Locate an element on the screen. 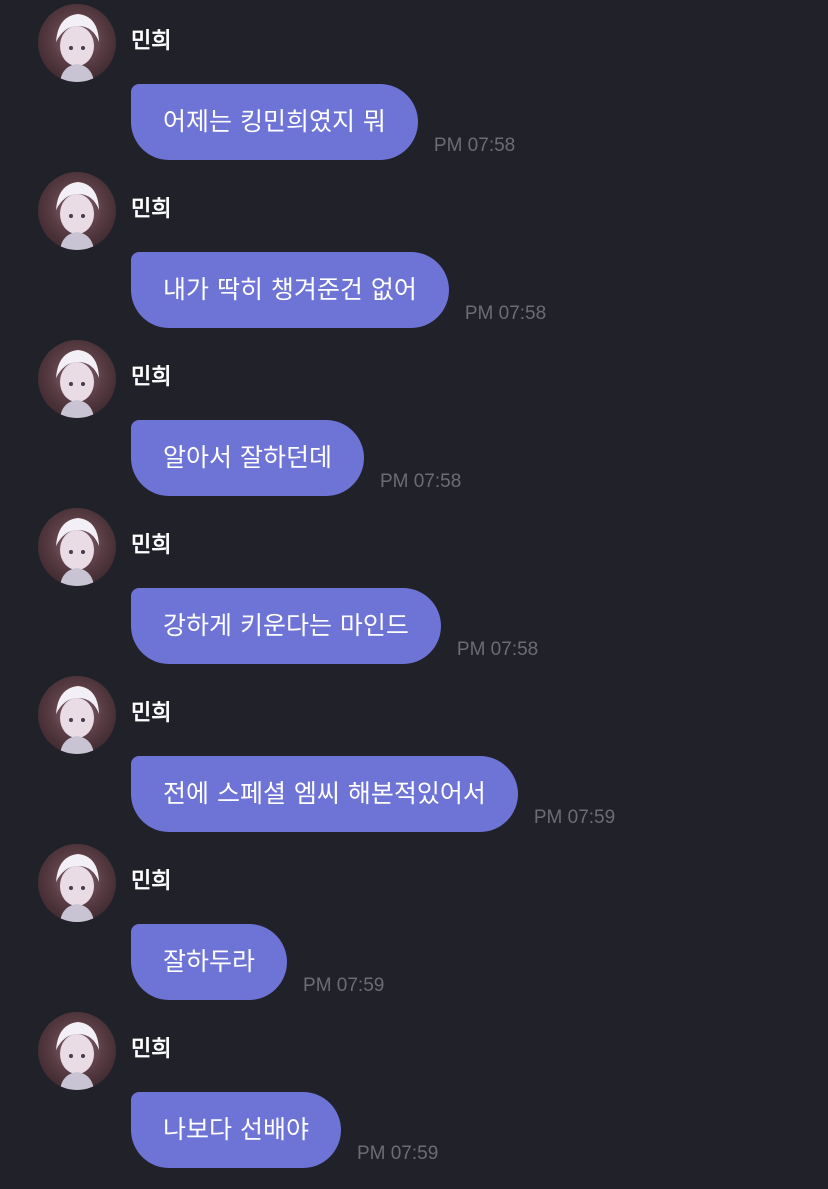 Image resolution: width=828 pixels, height=1189 pixels. message-item: 민희 알아서 잘하던데 PM 07:58 is located at coordinates (414, 420).